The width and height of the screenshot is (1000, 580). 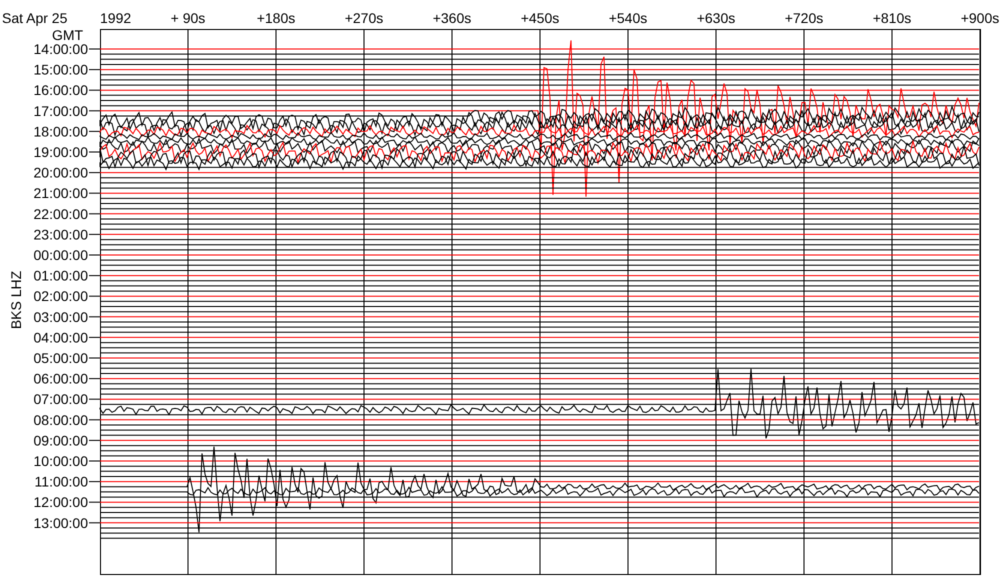 I want to click on station-label: BKS LHZ, so click(x=16, y=300).